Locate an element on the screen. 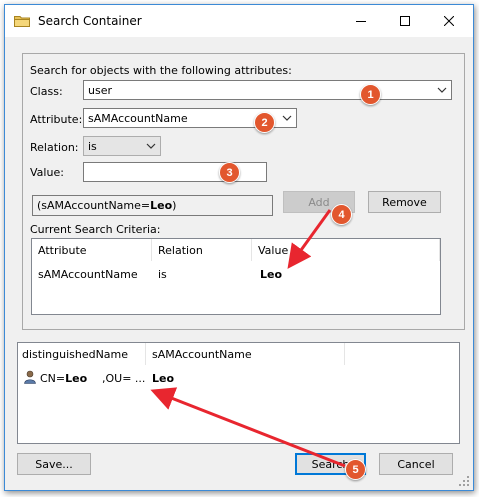  annotation-badge-4: 4 is located at coordinates (341, 214).